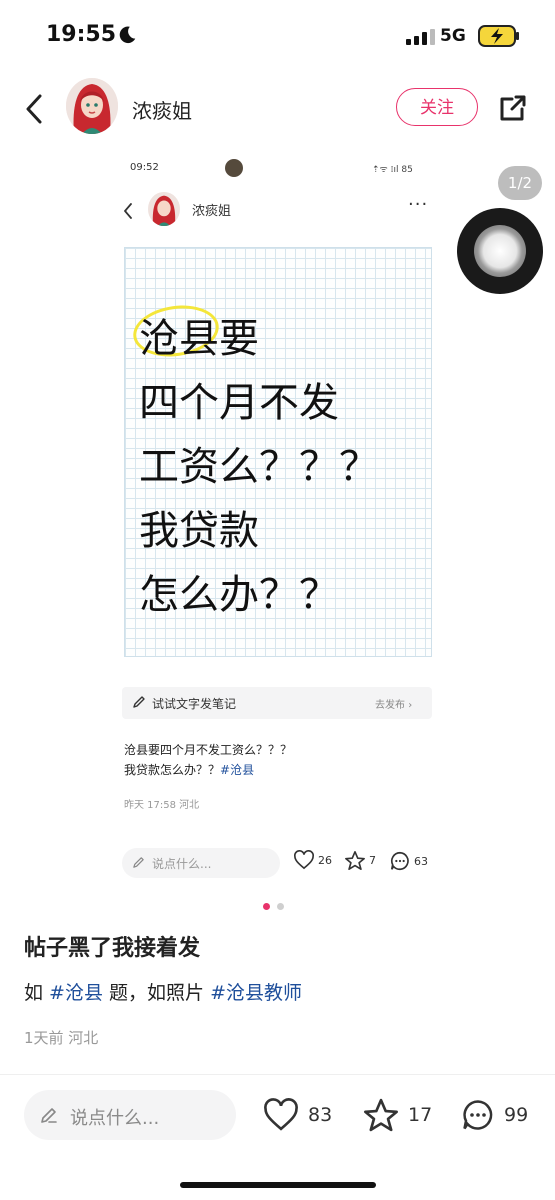 This screenshot has height=1200, width=555. I want to click on inner-body-line: 沧县要四个月不发工资么？？？, so click(208, 750).